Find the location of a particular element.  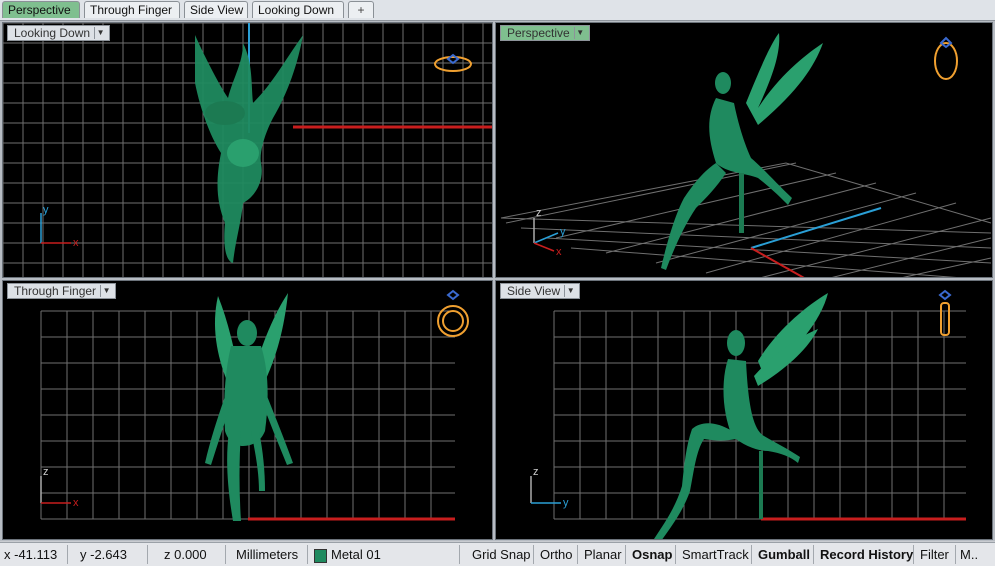

tab-looking-down: Looking Down is located at coordinates (298, 9).